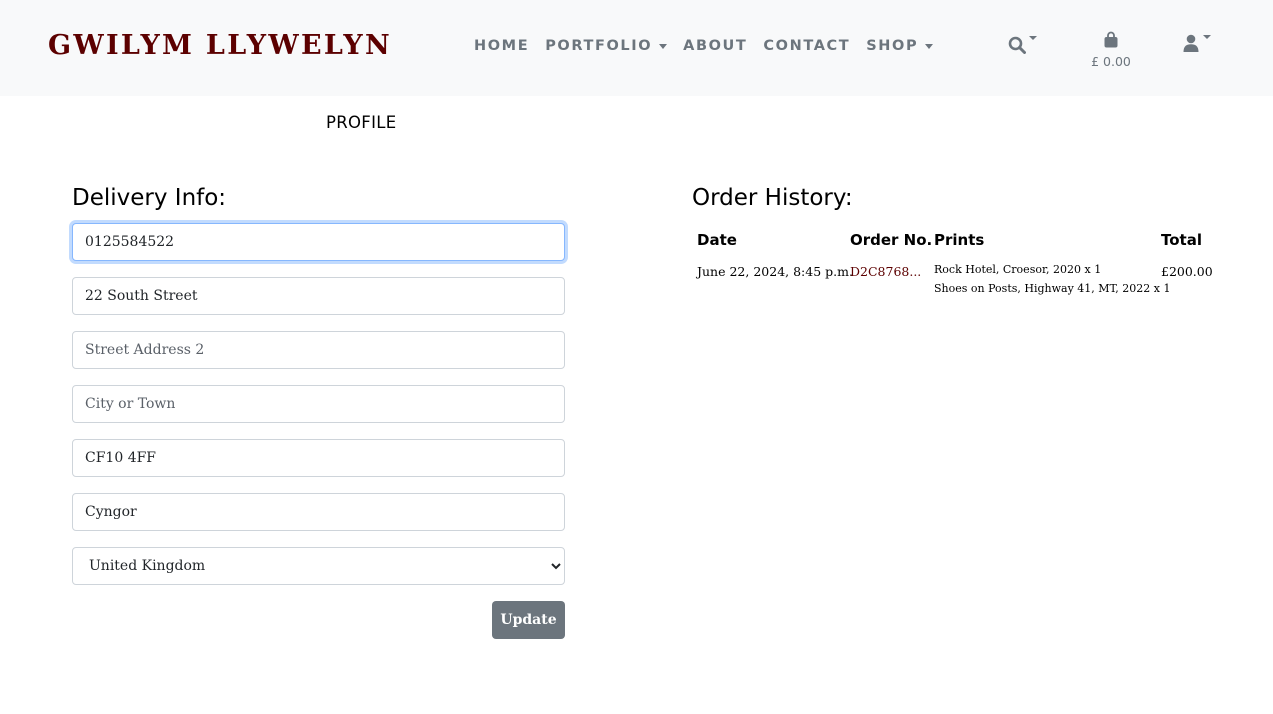 This screenshot has height=714, width=1273. Describe the element at coordinates (528, 620) in the screenshot. I see `update-button: Update` at that location.